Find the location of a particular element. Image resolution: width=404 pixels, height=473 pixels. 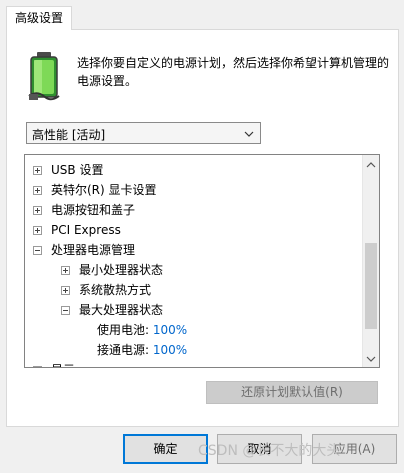

on-battery-value: 100% is located at coordinates (170, 330).